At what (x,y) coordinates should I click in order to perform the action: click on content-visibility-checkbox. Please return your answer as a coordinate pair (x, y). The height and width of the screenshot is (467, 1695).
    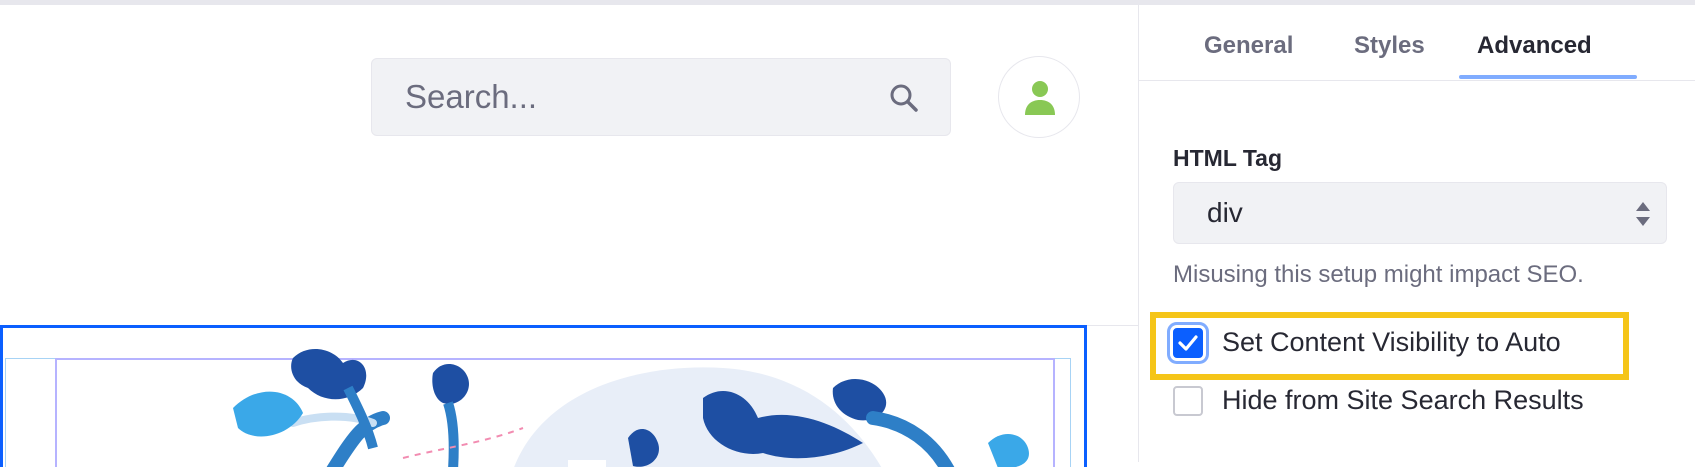
    Looking at the image, I should click on (1188, 342).